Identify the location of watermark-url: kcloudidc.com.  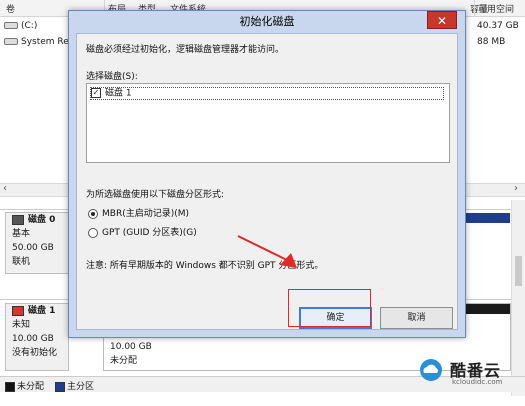
(477, 382).